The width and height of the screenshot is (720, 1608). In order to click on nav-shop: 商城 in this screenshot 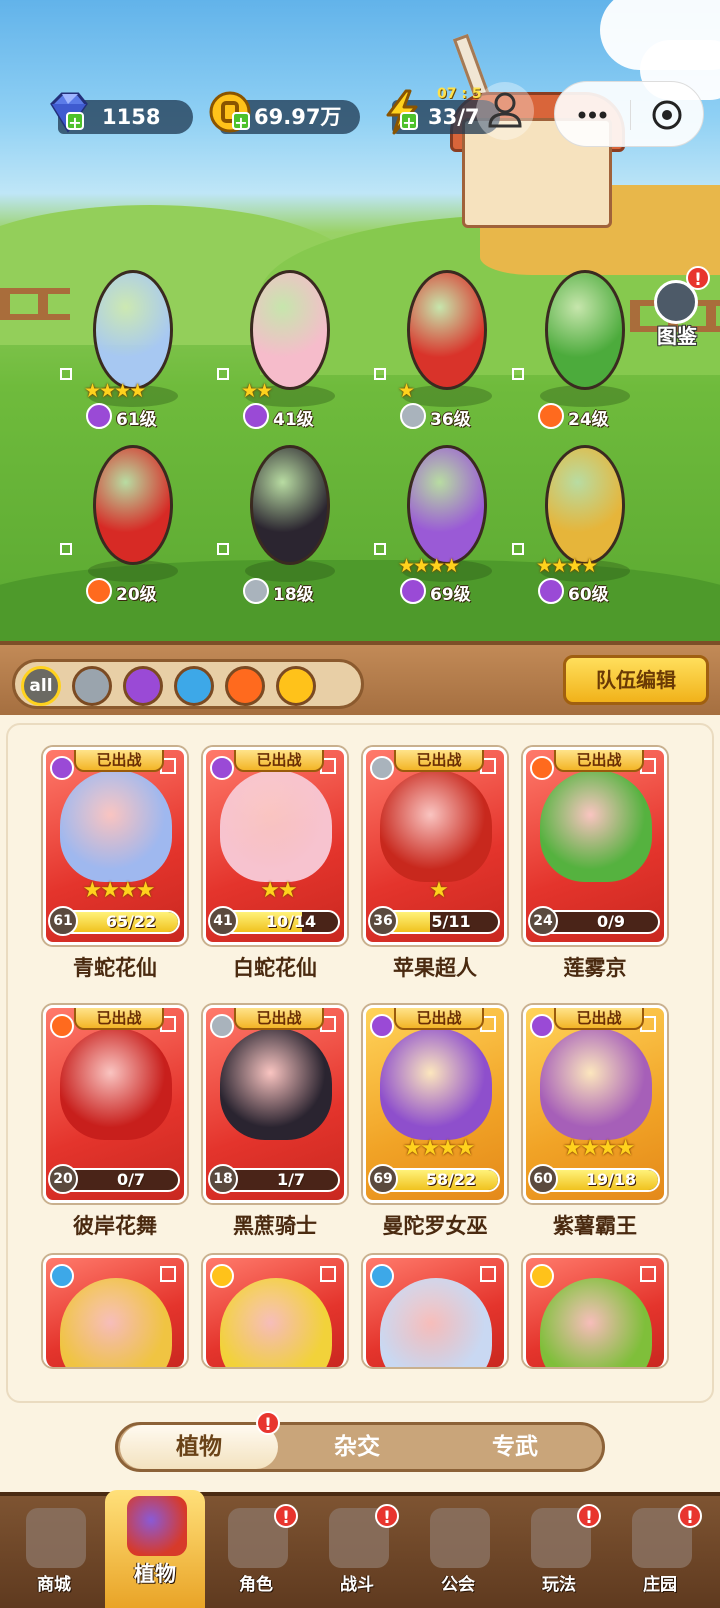, I will do `click(54, 1555)`.